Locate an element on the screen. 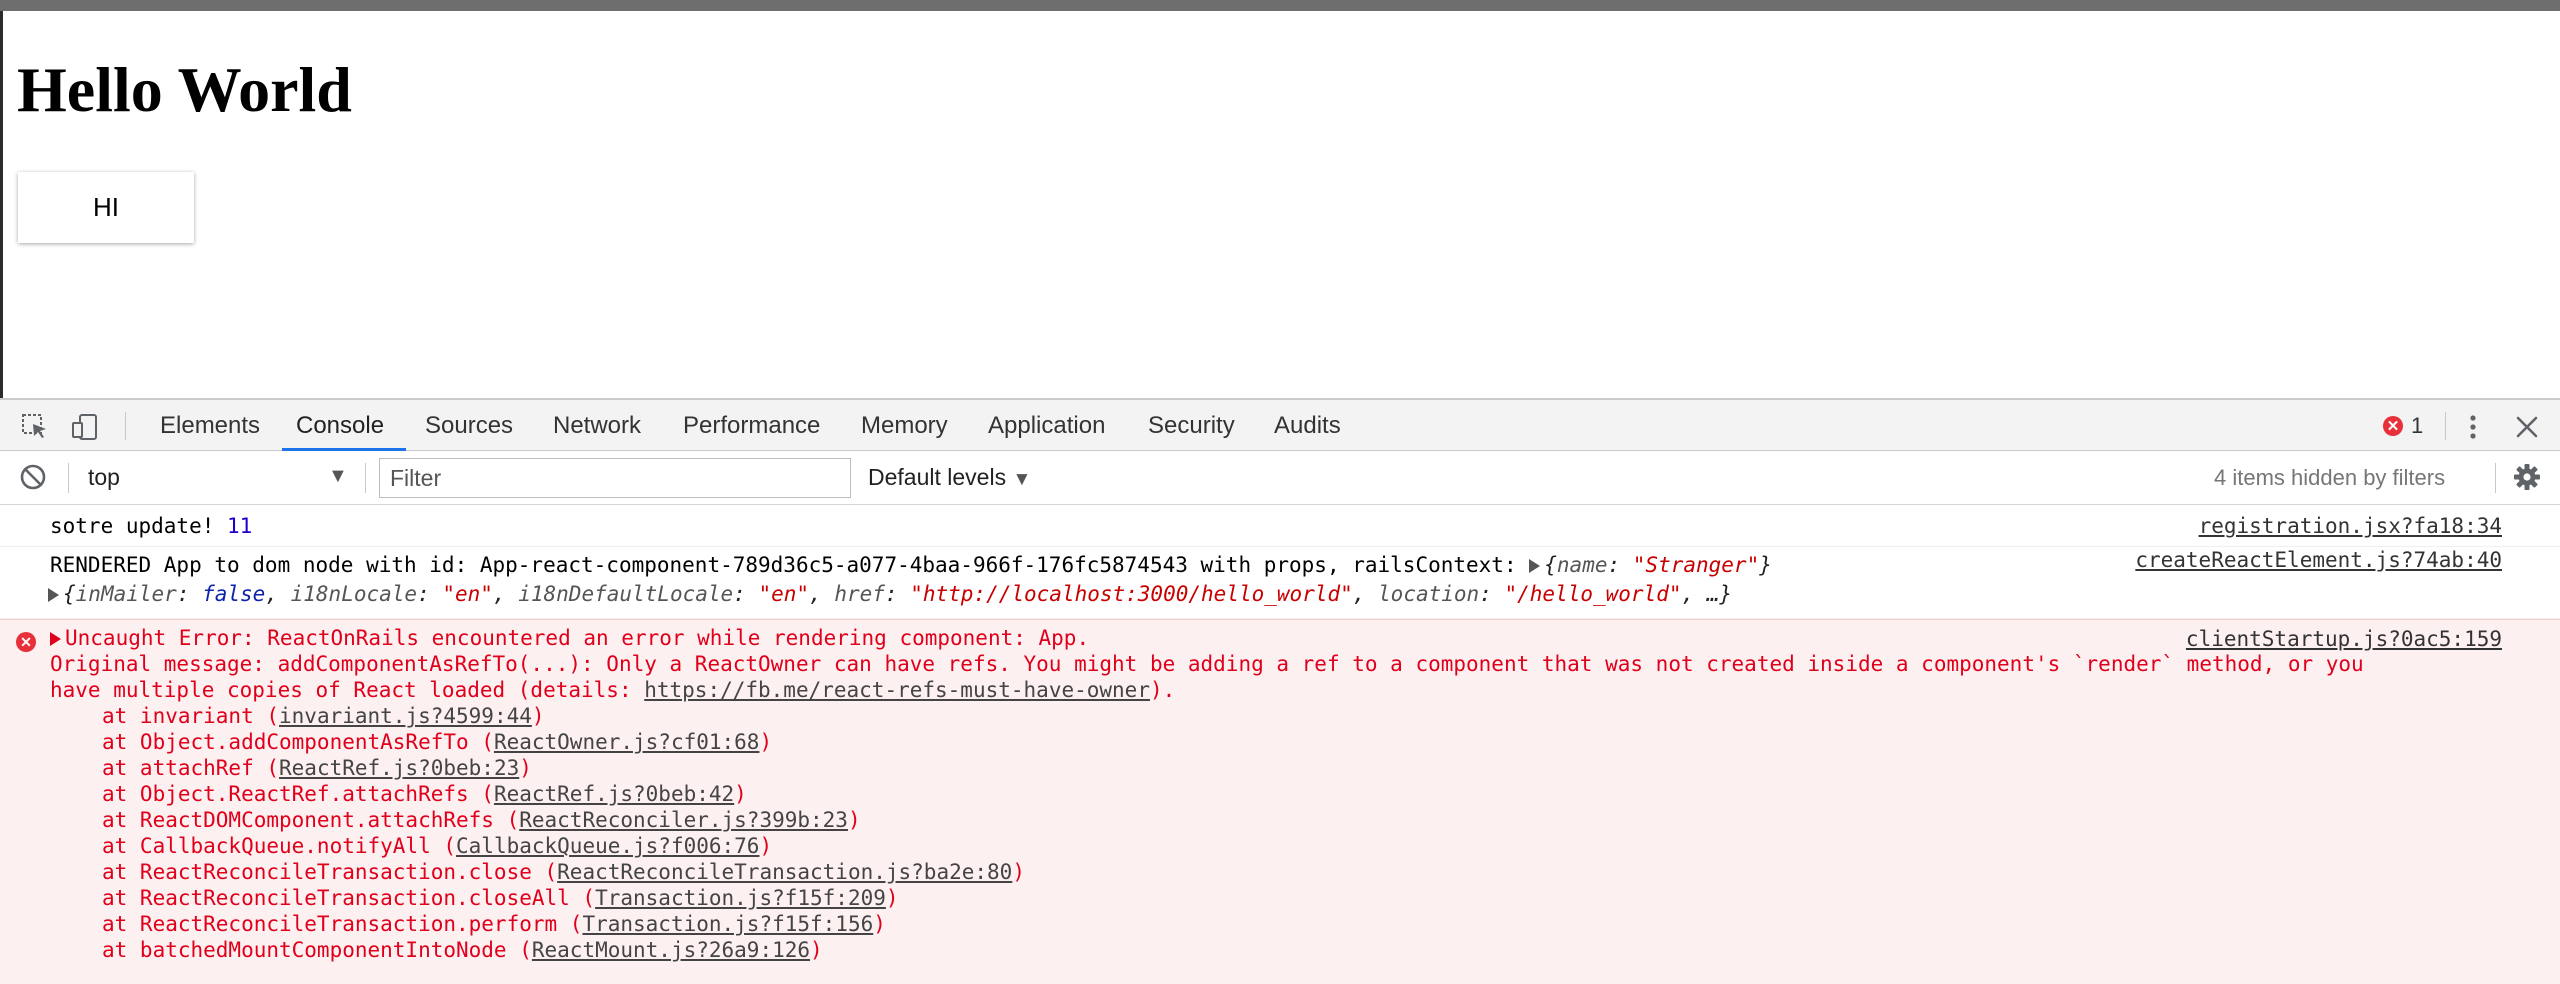  stack-frame-source-link: ReactOwner.js?cf01:68 is located at coordinates (627, 742).